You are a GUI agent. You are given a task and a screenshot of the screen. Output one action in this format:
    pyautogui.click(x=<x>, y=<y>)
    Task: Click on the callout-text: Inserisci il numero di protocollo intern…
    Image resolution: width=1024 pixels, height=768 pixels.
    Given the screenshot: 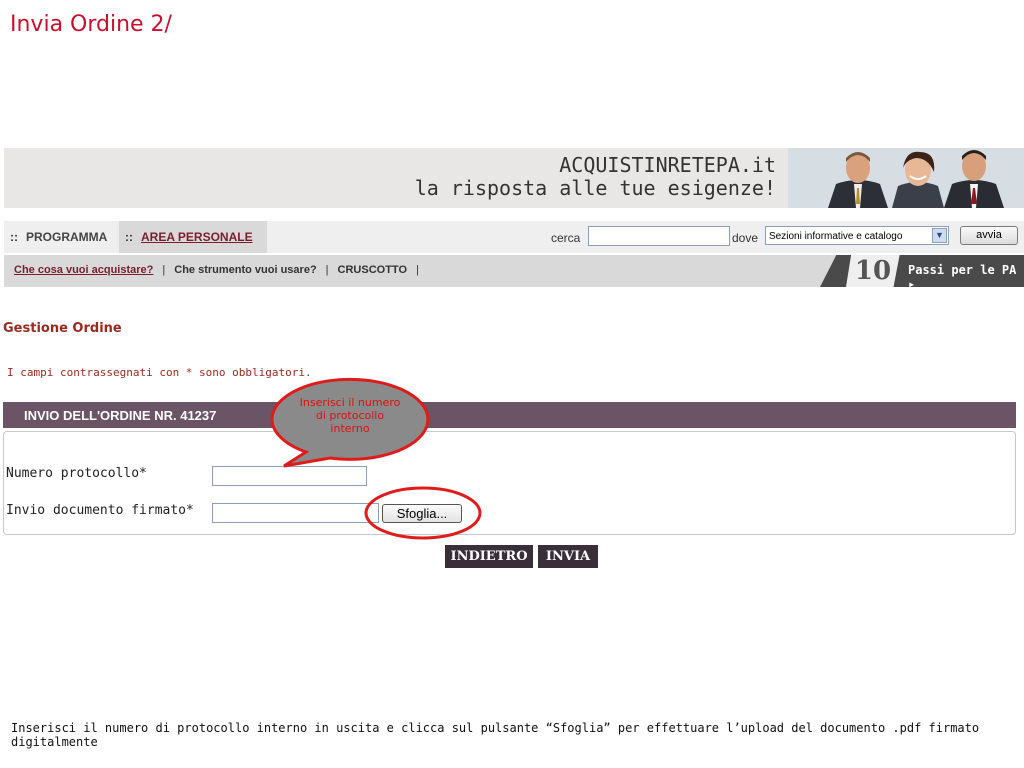 What is the action you would take?
    pyautogui.click(x=350, y=415)
    